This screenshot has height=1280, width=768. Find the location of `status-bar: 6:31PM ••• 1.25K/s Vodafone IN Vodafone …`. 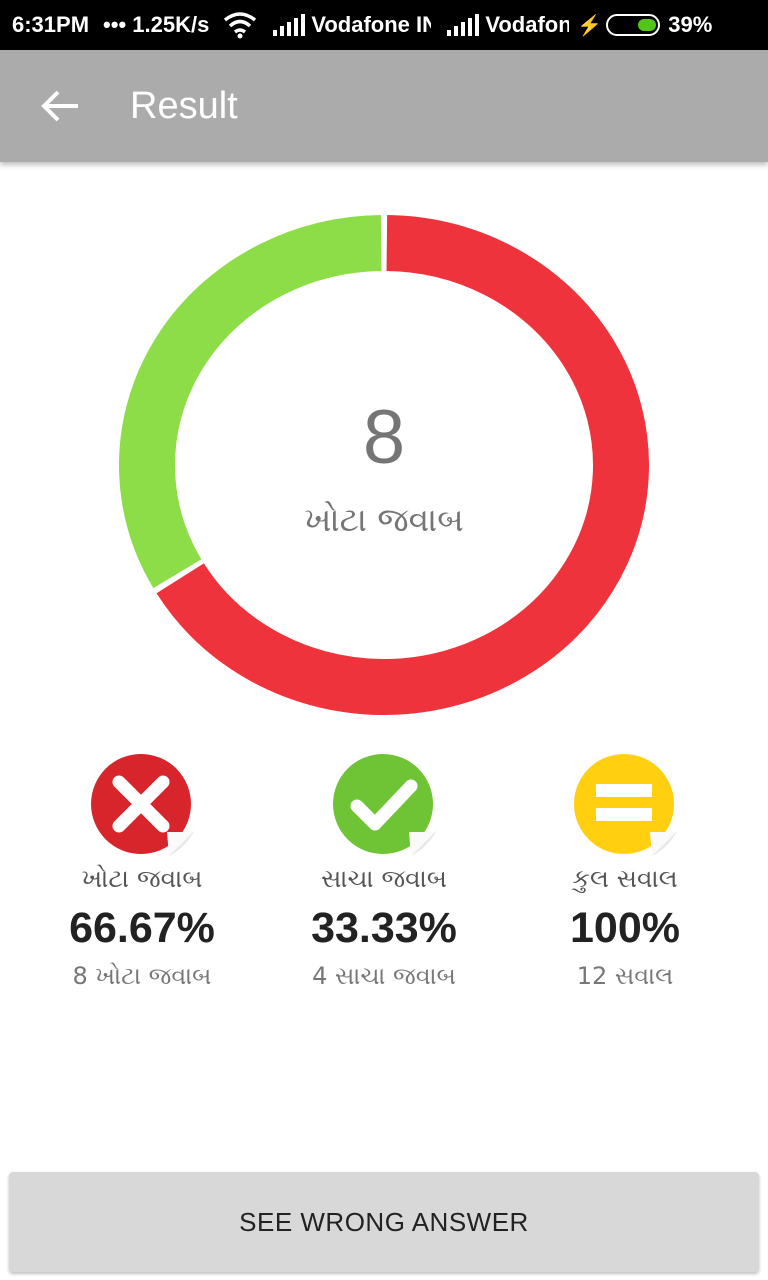

status-bar: 6:31PM ••• 1.25K/s Vodafone IN Vodafone … is located at coordinates (384, 25).